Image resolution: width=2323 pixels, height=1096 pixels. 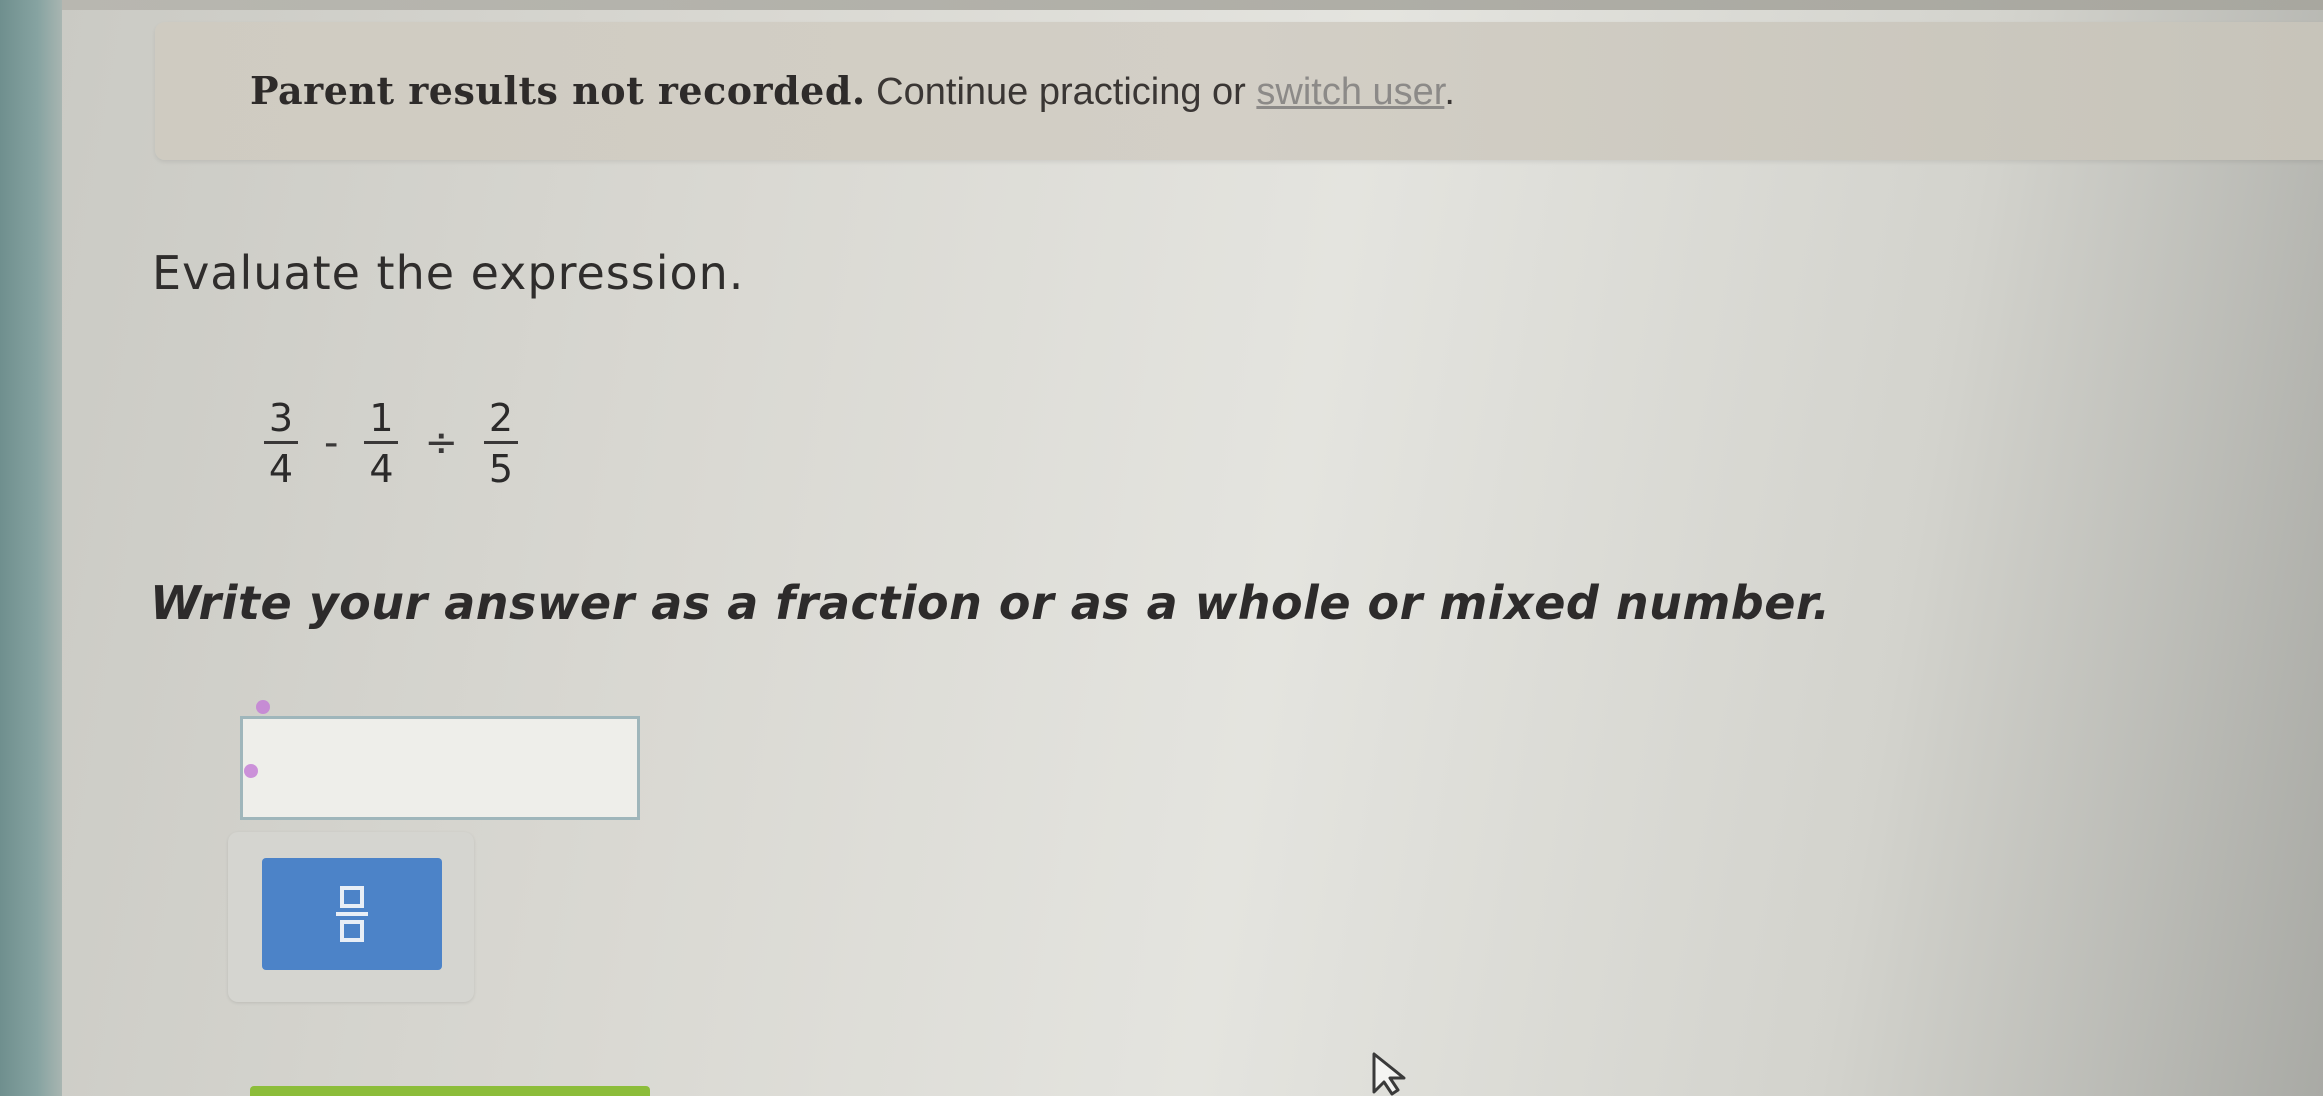 What do you see at coordinates (1350, 92) in the screenshot?
I see `switch-user-link: switch user` at bounding box center [1350, 92].